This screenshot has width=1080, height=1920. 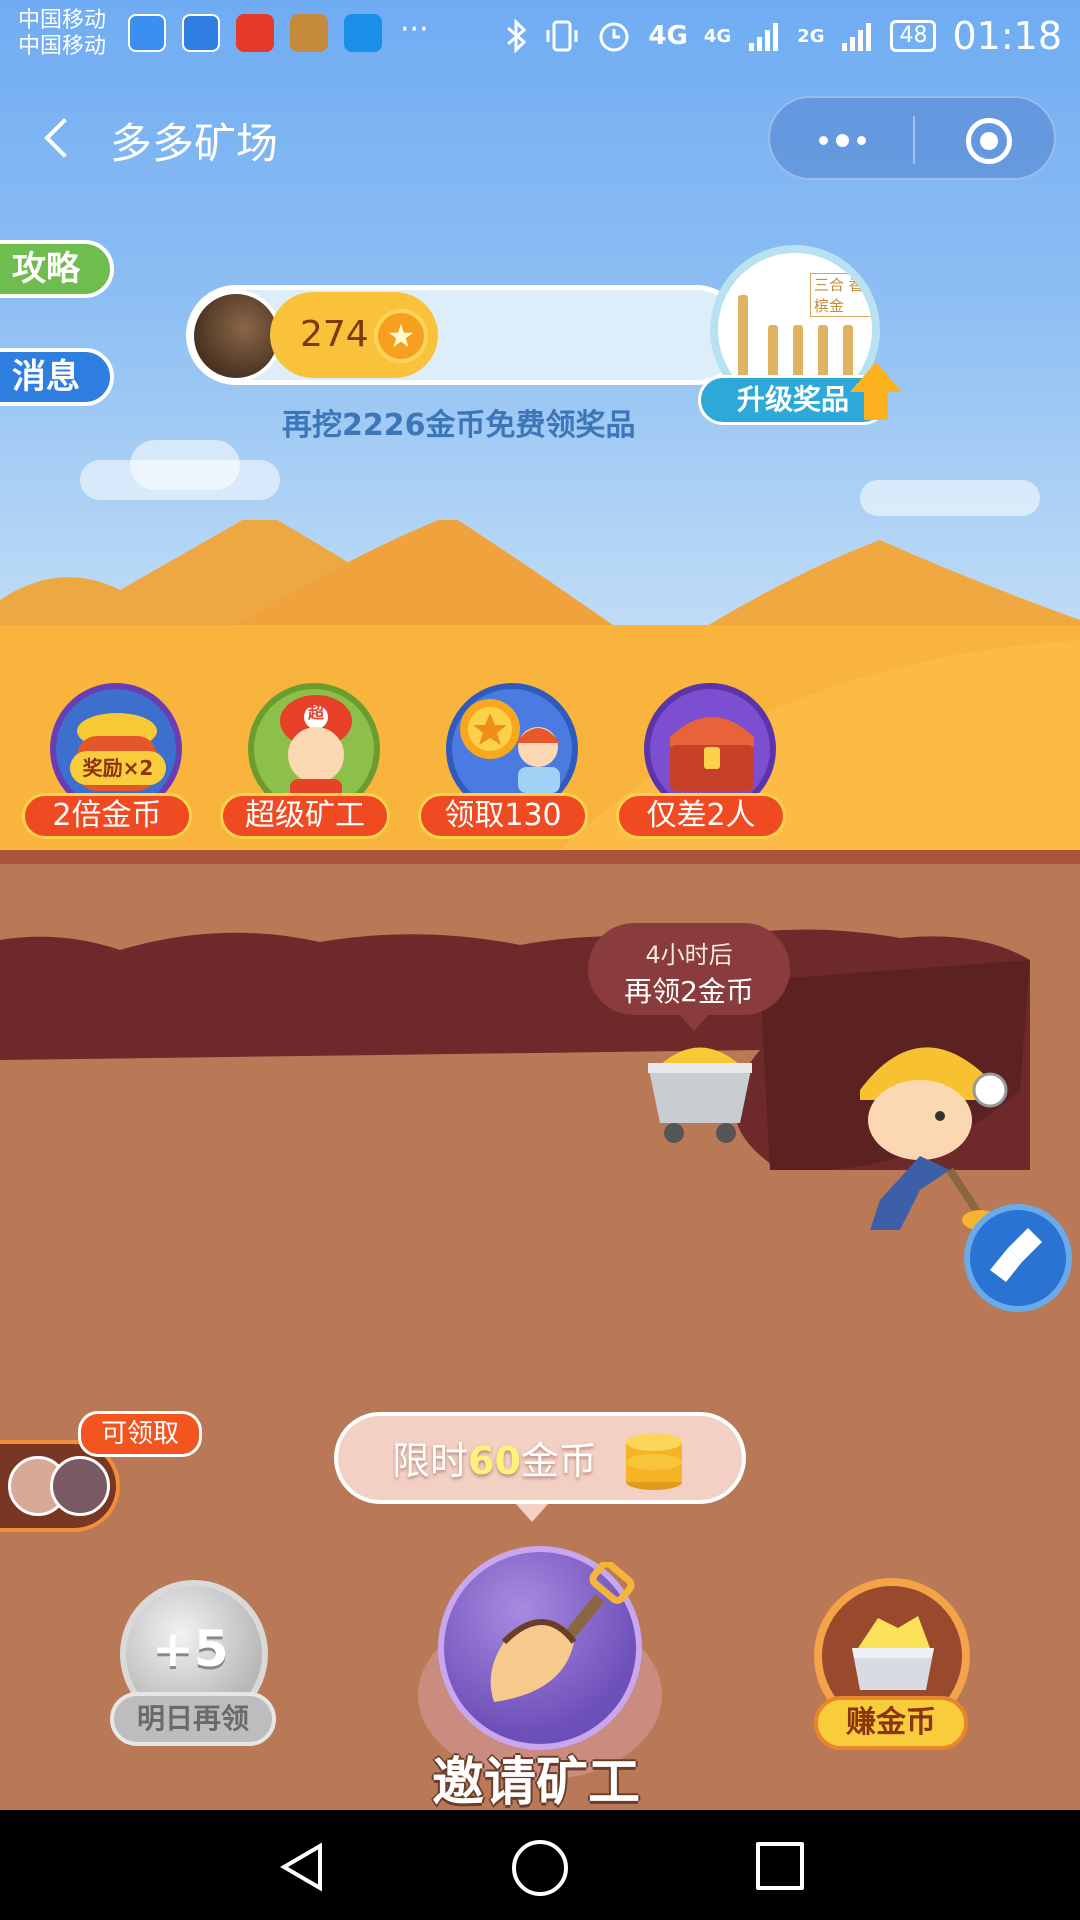 I want to click on carrier-1: 中国移动, so click(x=62, y=20).